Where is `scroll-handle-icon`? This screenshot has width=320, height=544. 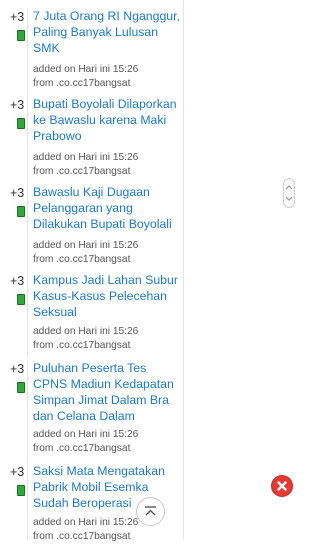 scroll-handle-icon is located at coordinates (289, 193).